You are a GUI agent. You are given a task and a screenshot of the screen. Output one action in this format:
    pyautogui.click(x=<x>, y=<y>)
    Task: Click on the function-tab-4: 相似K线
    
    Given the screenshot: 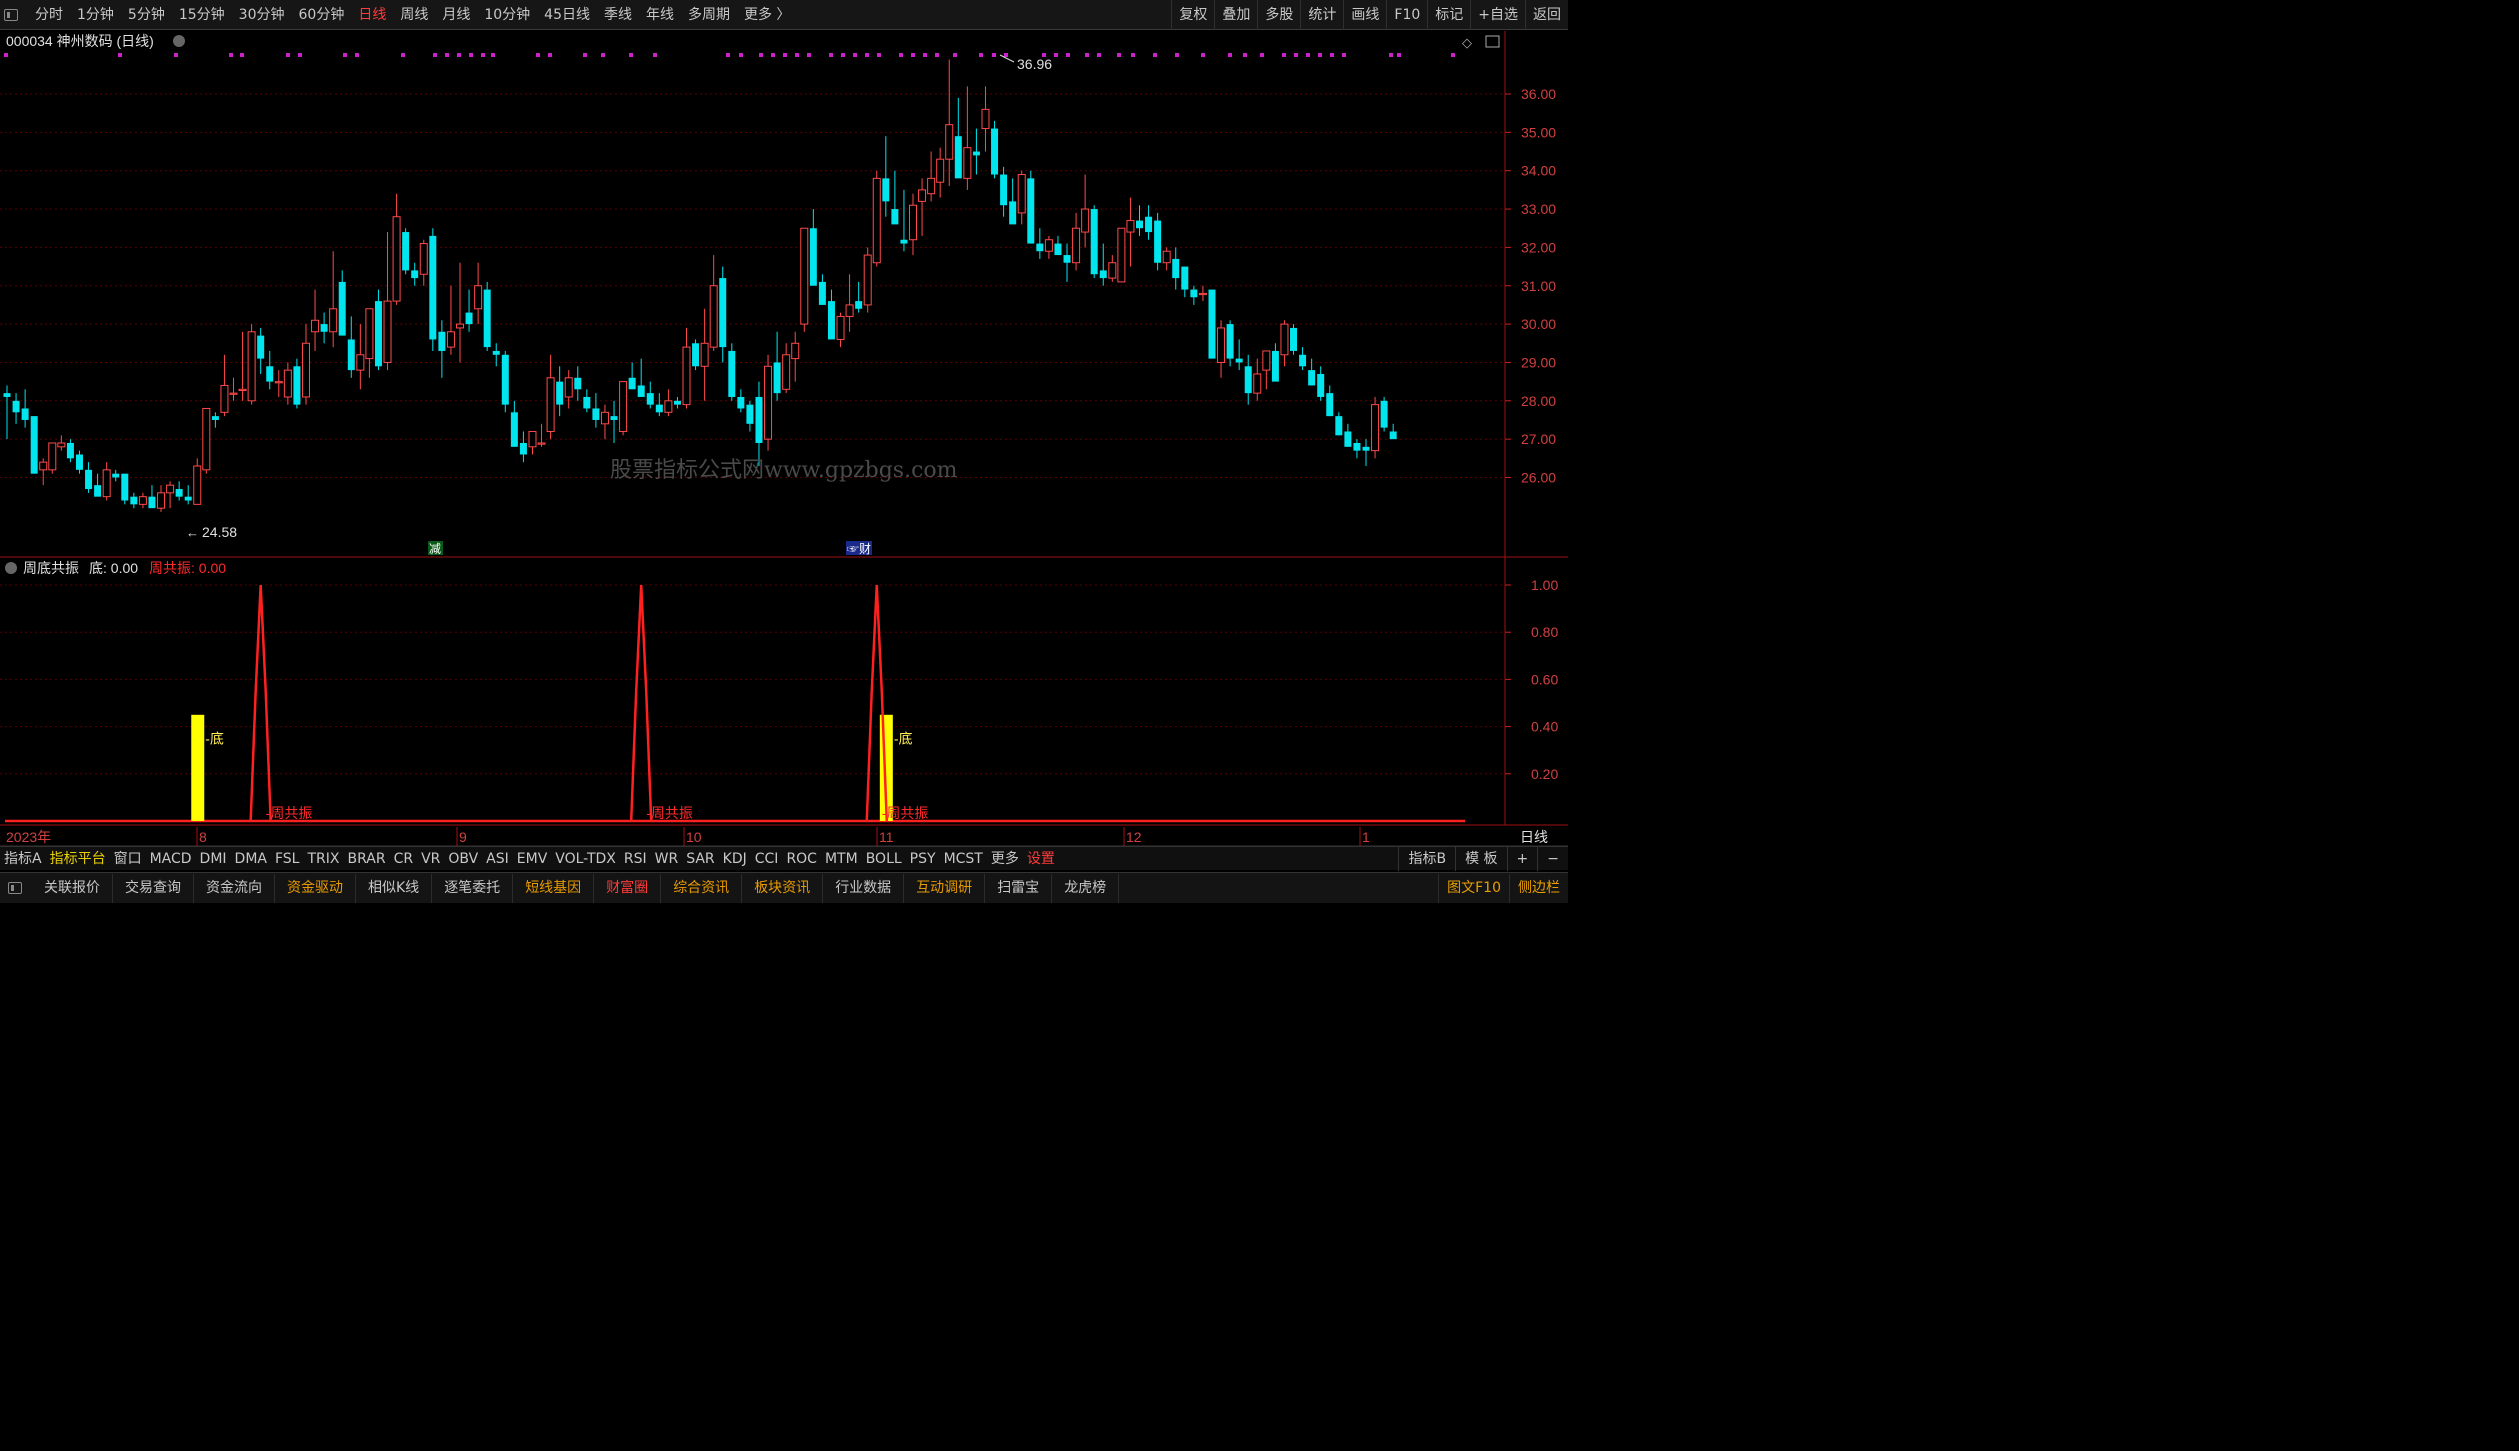 What is the action you would take?
    pyautogui.click(x=394, y=888)
    